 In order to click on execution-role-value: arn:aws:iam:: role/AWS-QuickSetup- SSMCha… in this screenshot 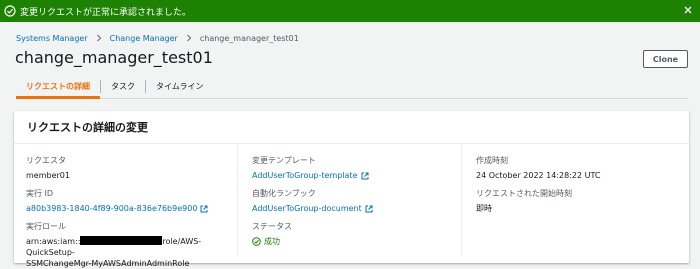, I will do `click(128, 252)`.